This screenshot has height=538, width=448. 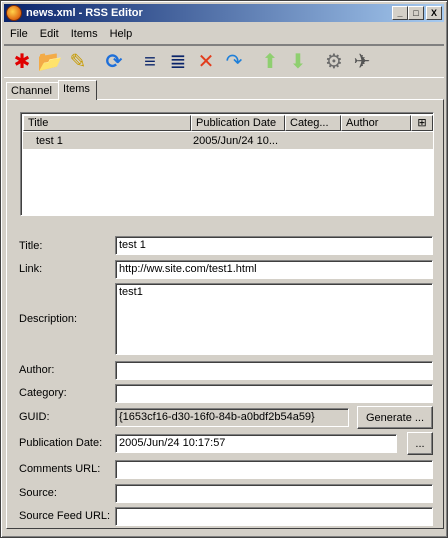 I want to click on source-label: Source:, so click(x=38, y=493).